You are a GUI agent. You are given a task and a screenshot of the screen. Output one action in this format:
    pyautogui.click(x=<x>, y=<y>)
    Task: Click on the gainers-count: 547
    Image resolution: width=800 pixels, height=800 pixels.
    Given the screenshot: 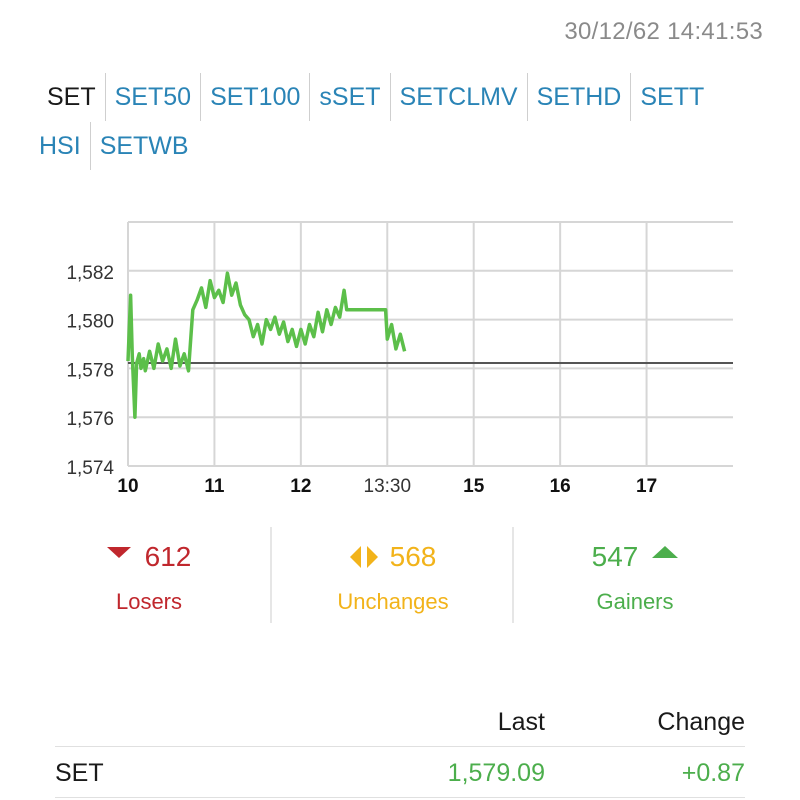 What is the action you would take?
    pyautogui.click(x=615, y=556)
    